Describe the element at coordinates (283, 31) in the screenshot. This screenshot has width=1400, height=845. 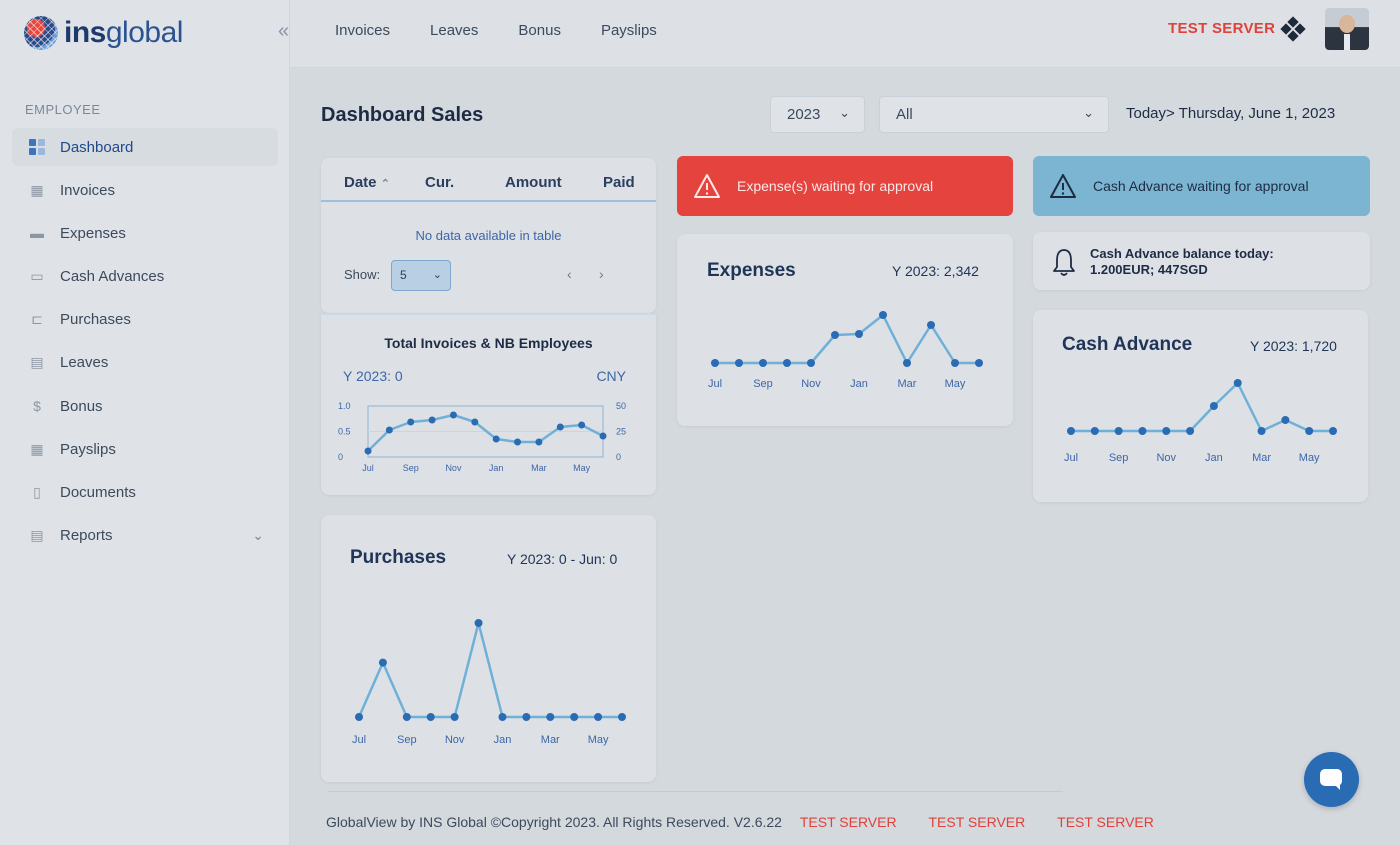
I see `collapse-sidebar-icon: «` at that location.